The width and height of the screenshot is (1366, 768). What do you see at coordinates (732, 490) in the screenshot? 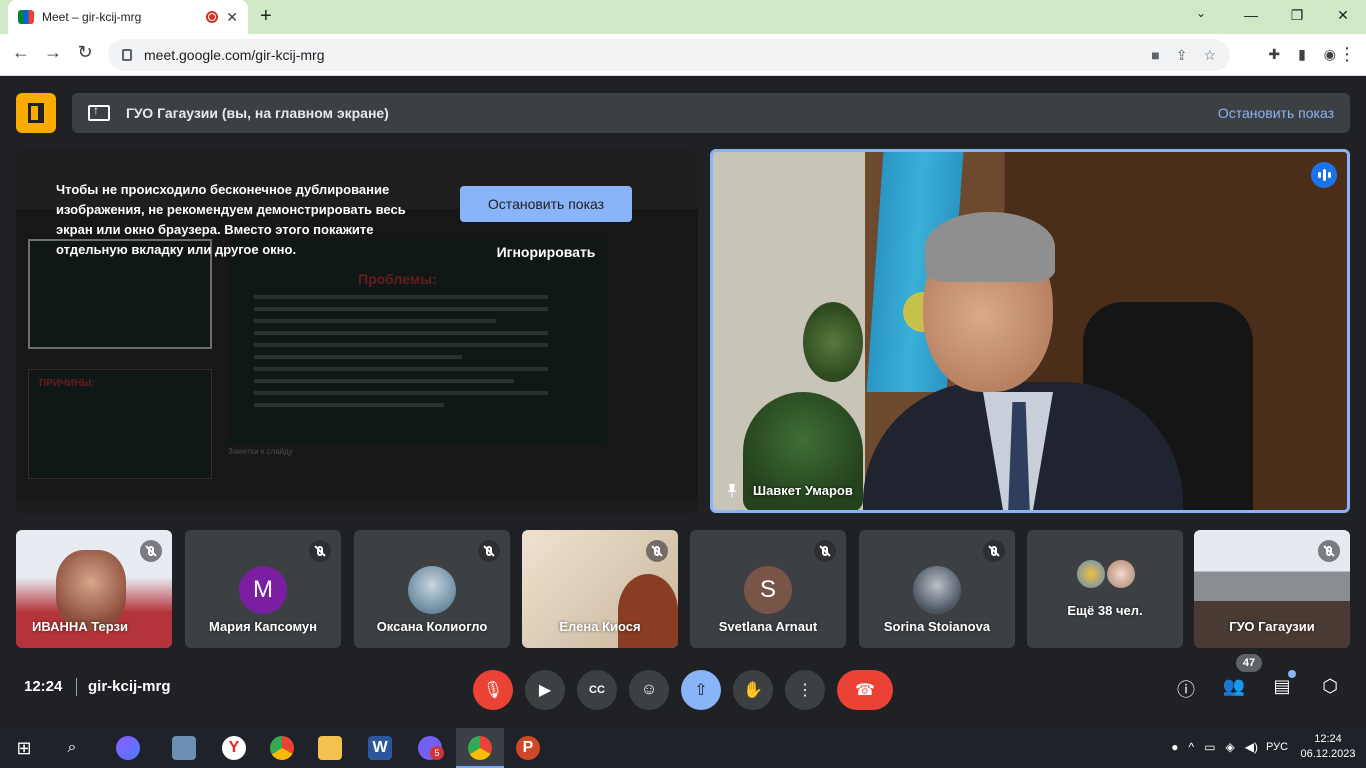
I see `pin-icon` at bounding box center [732, 490].